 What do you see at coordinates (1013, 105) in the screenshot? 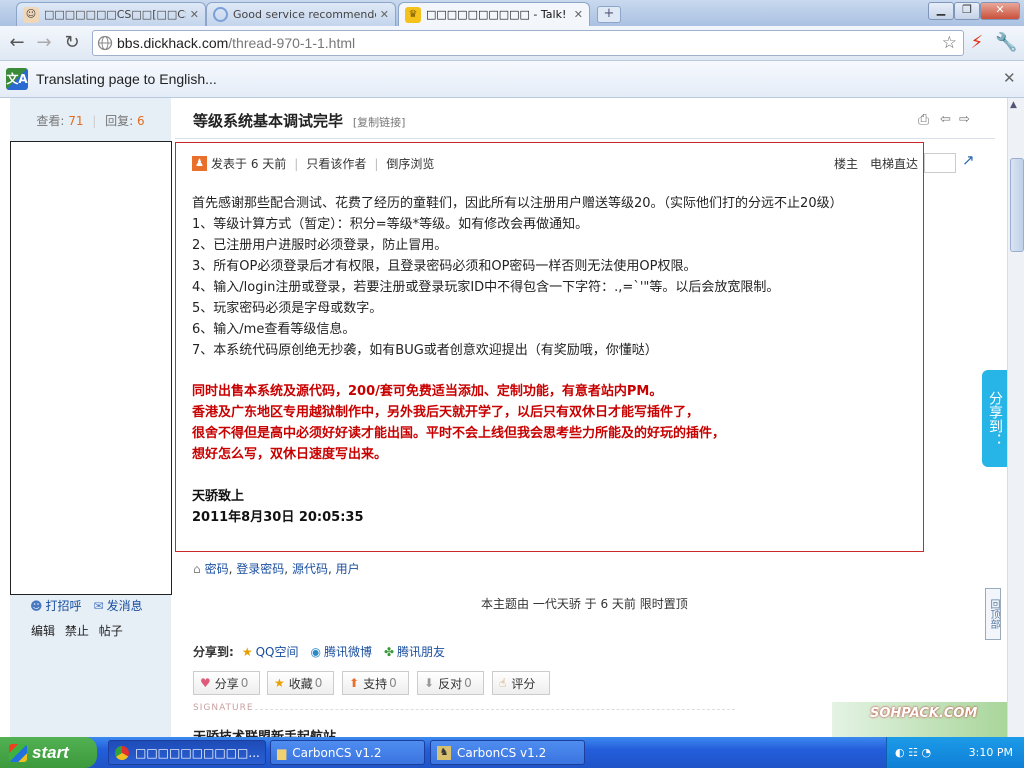
I see `scroll-up-icon: ▲` at bounding box center [1013, 105].